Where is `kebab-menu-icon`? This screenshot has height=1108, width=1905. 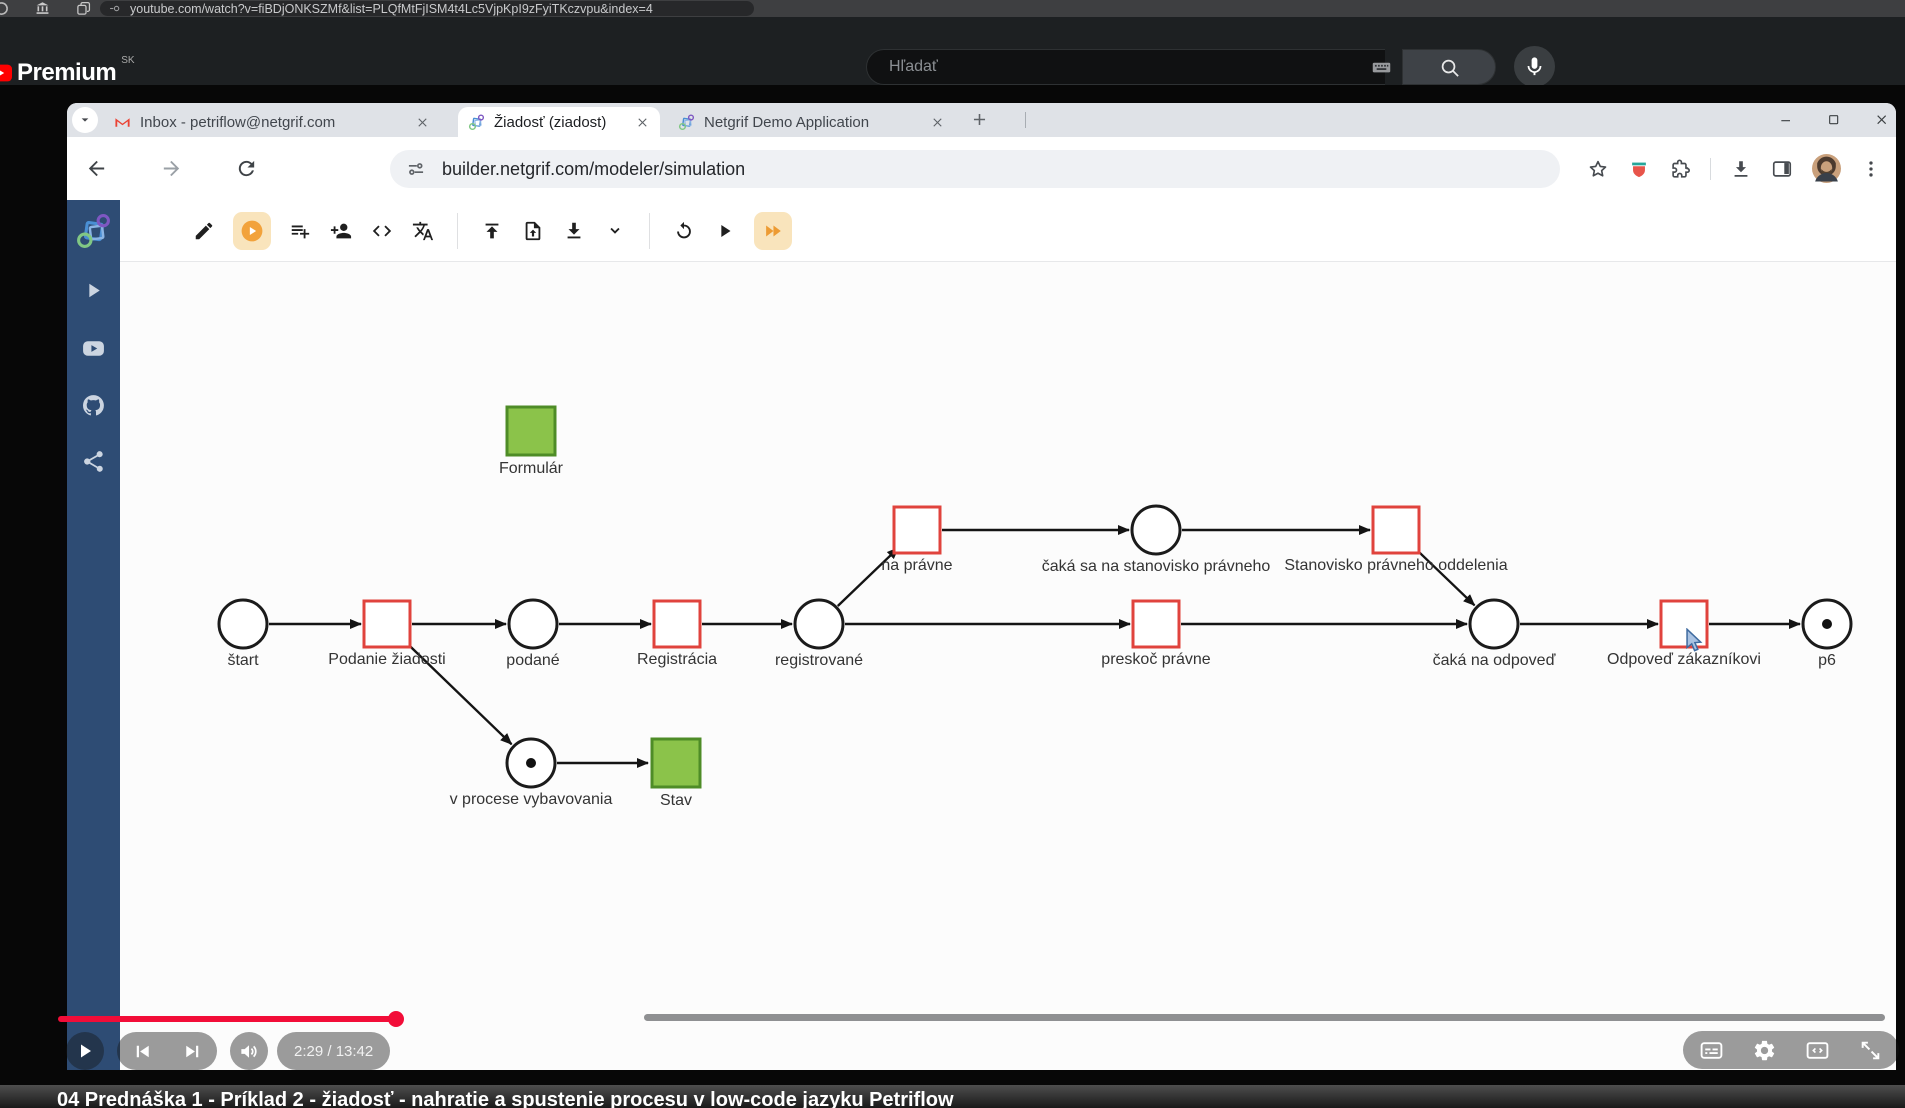 kebab-menu-icon is located at coordinates (1871, 168).